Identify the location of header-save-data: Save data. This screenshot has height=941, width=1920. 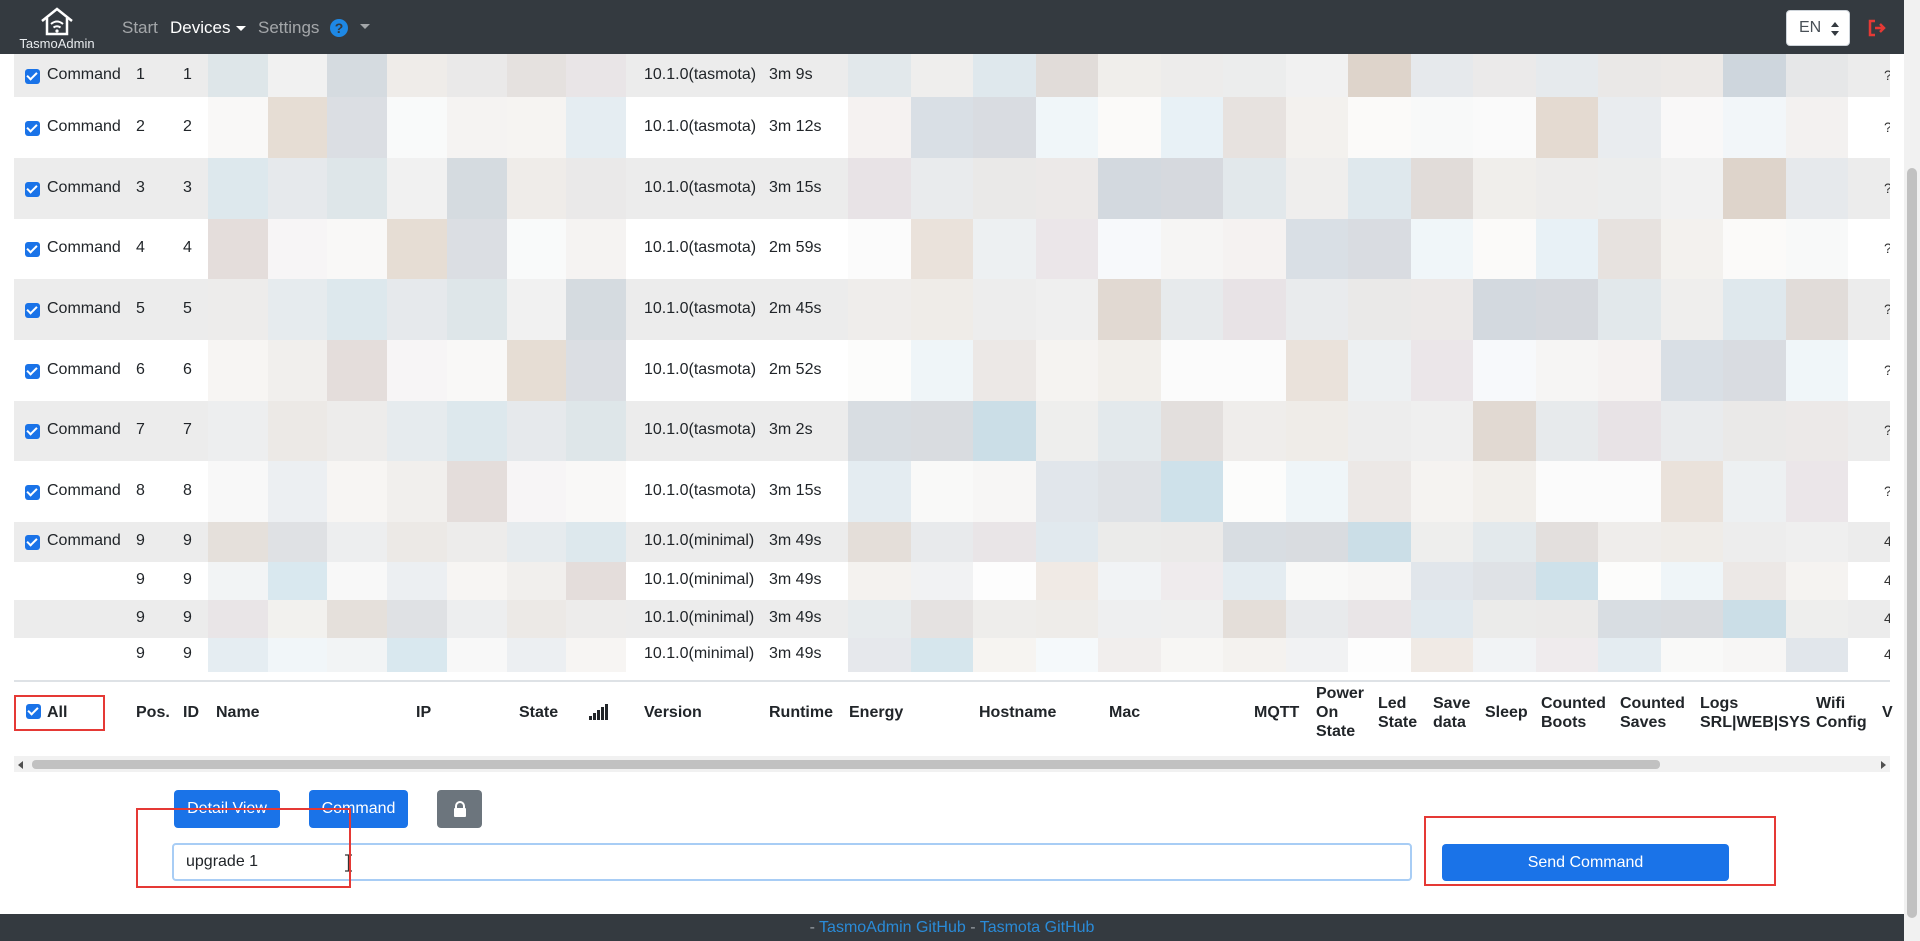
(1451, 713).